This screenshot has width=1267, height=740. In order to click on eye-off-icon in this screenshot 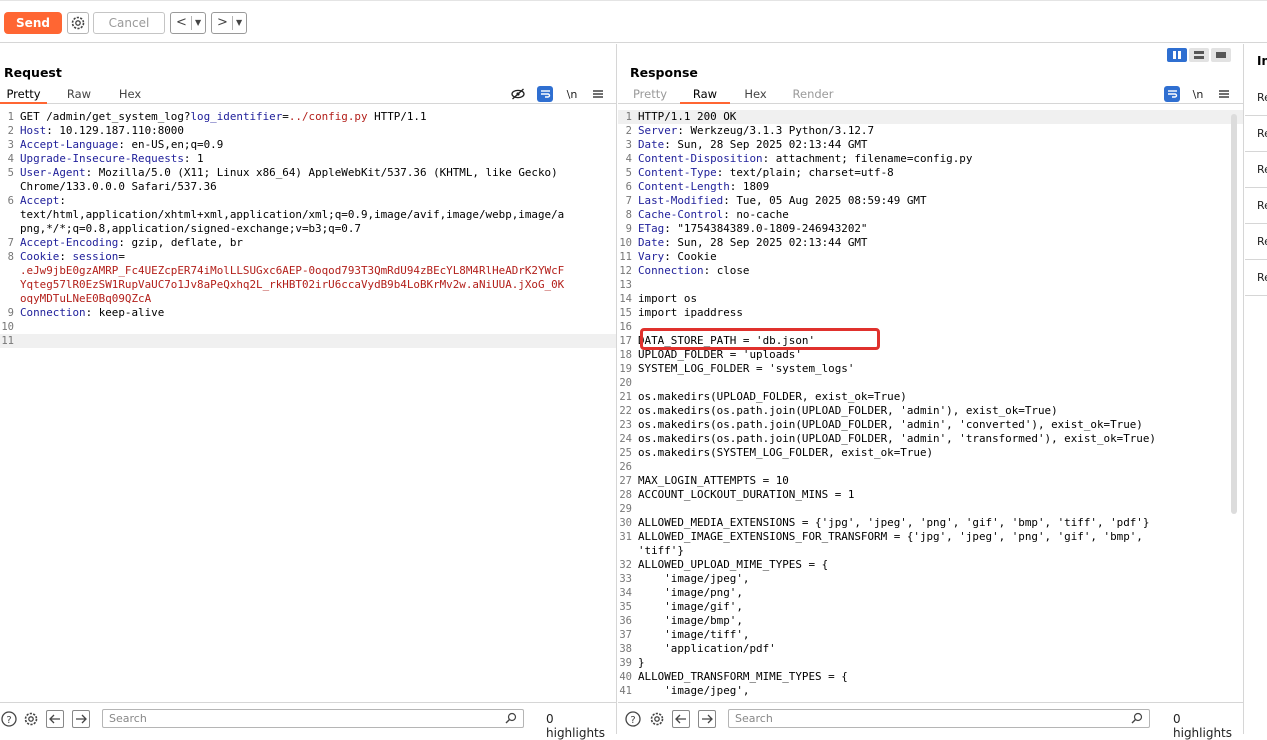, I will do `click(518, 94)`.